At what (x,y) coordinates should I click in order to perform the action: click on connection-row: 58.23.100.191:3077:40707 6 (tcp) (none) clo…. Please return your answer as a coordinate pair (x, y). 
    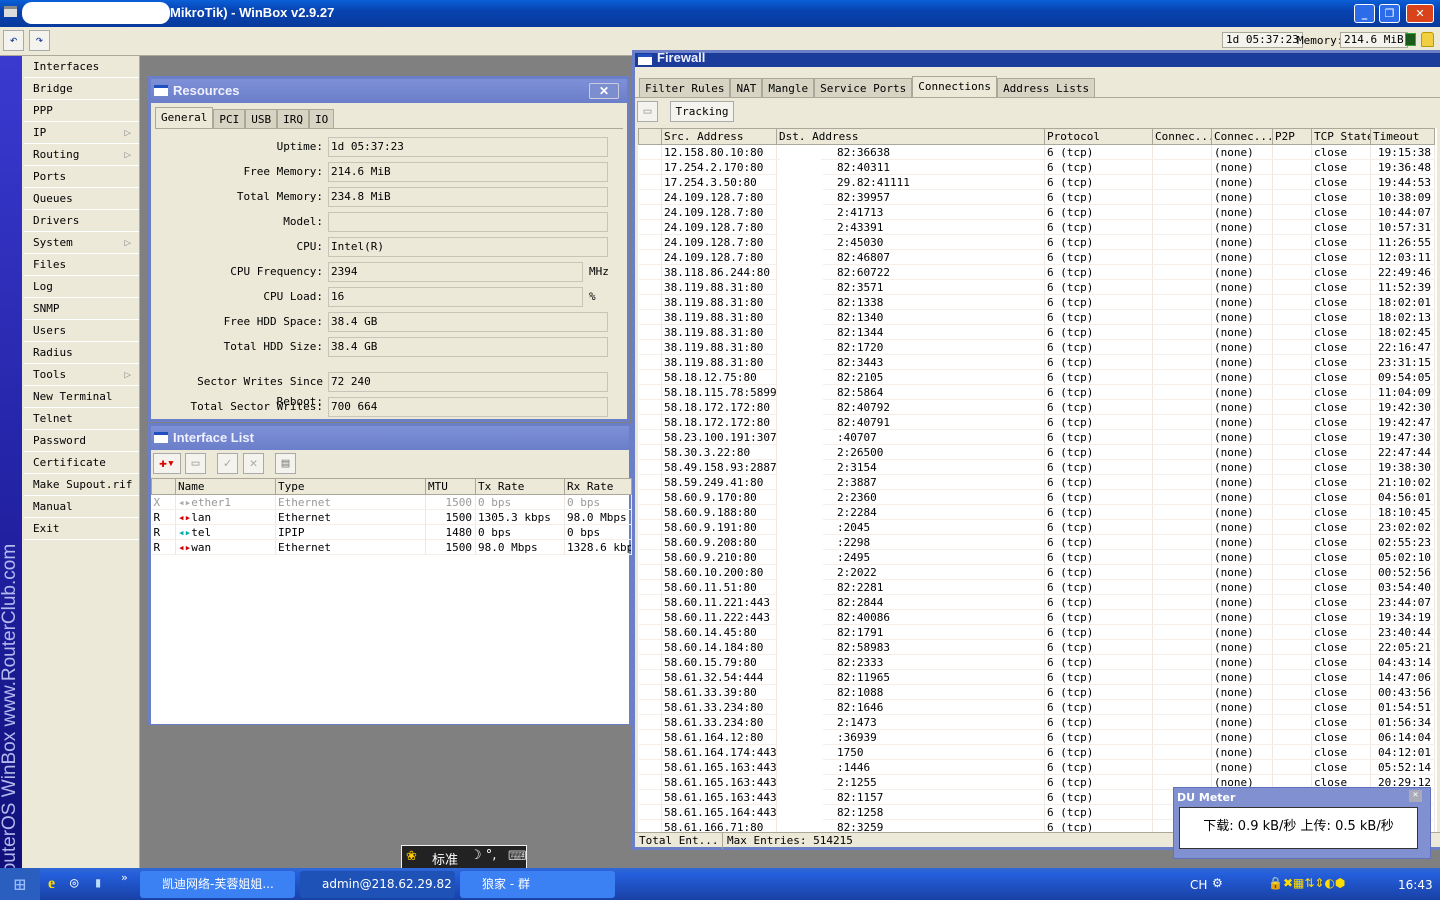
    Looking at the image, I should click on (1036, 437).